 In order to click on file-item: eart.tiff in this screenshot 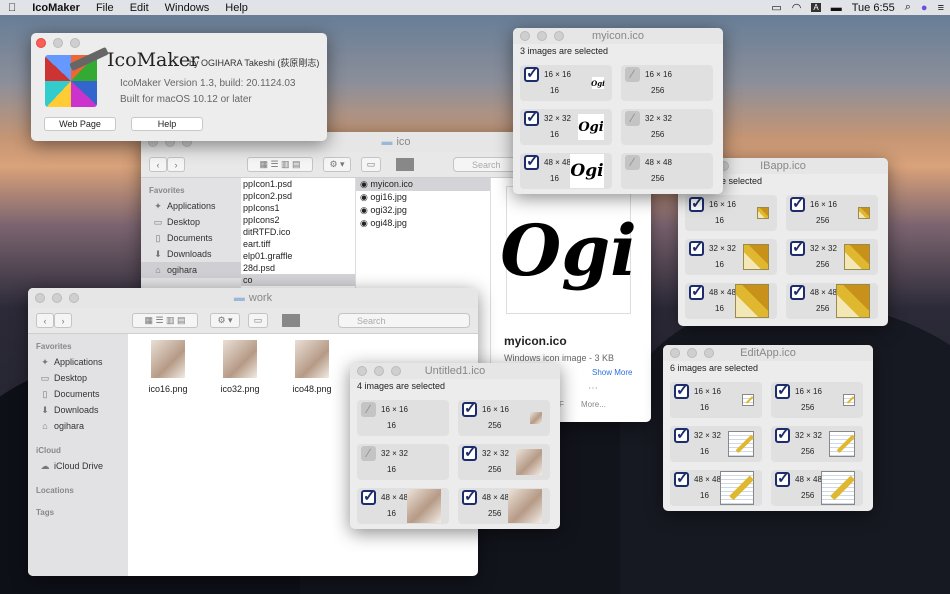, I will do `click(298, 244)`.